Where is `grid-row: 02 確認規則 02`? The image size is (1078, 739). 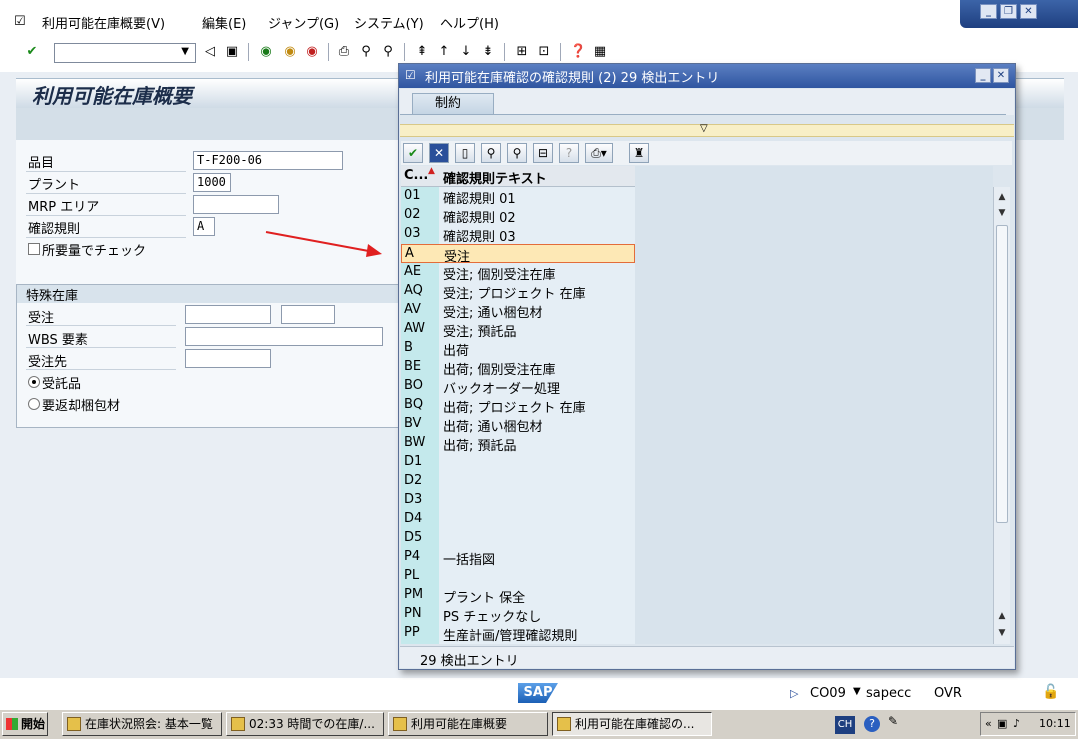
grid-row: 02 確認規則 02 is located at coordinates (518, 216).